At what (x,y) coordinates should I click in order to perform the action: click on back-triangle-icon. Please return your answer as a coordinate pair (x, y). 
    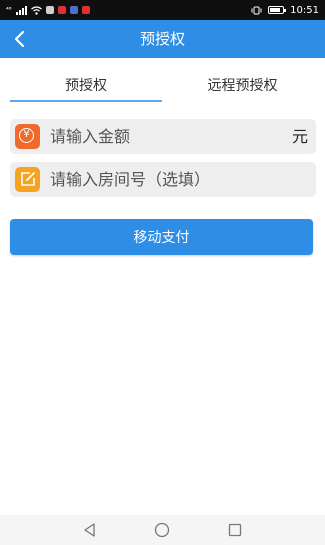
    Looking at the image, I should click on (90, 530).